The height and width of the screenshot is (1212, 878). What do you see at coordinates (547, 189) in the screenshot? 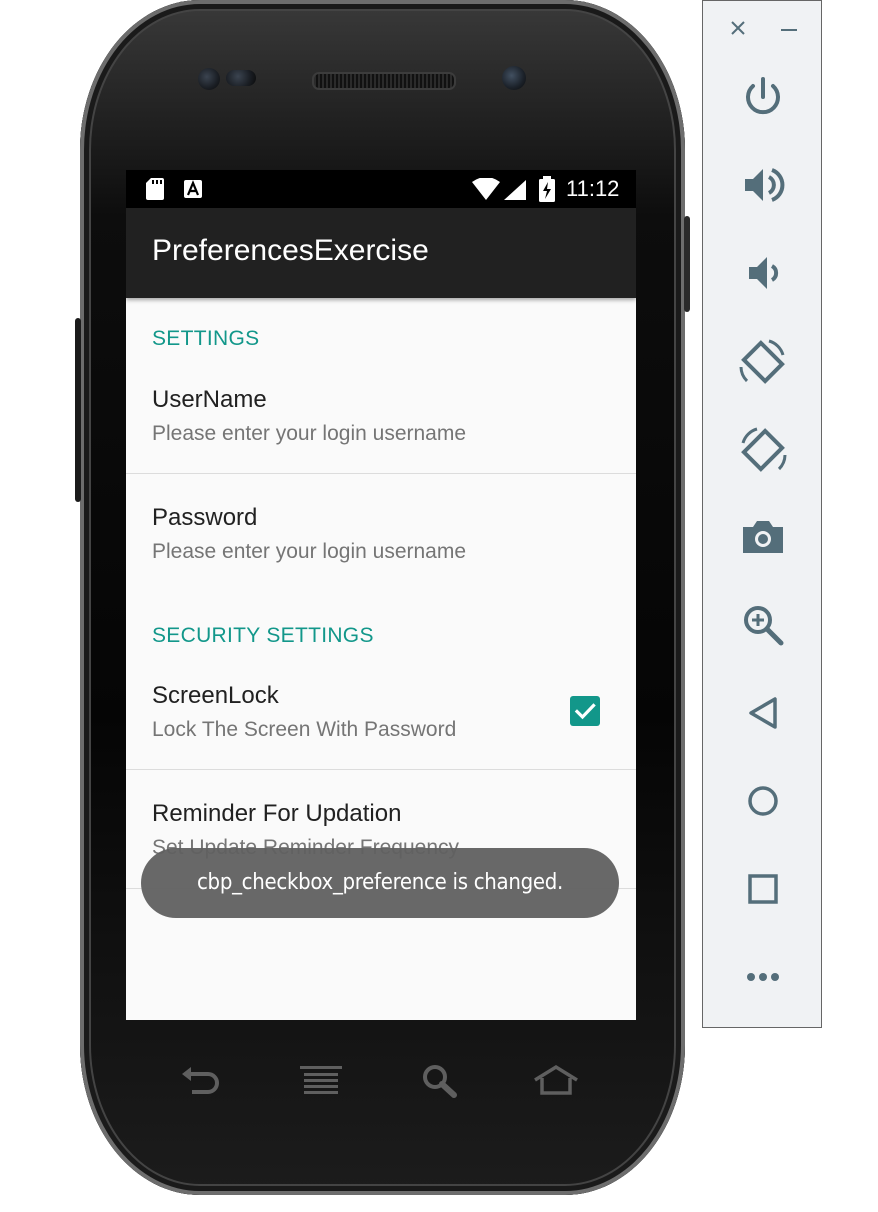
I see `battery-charging-icon` at bounding box center [547, 189].